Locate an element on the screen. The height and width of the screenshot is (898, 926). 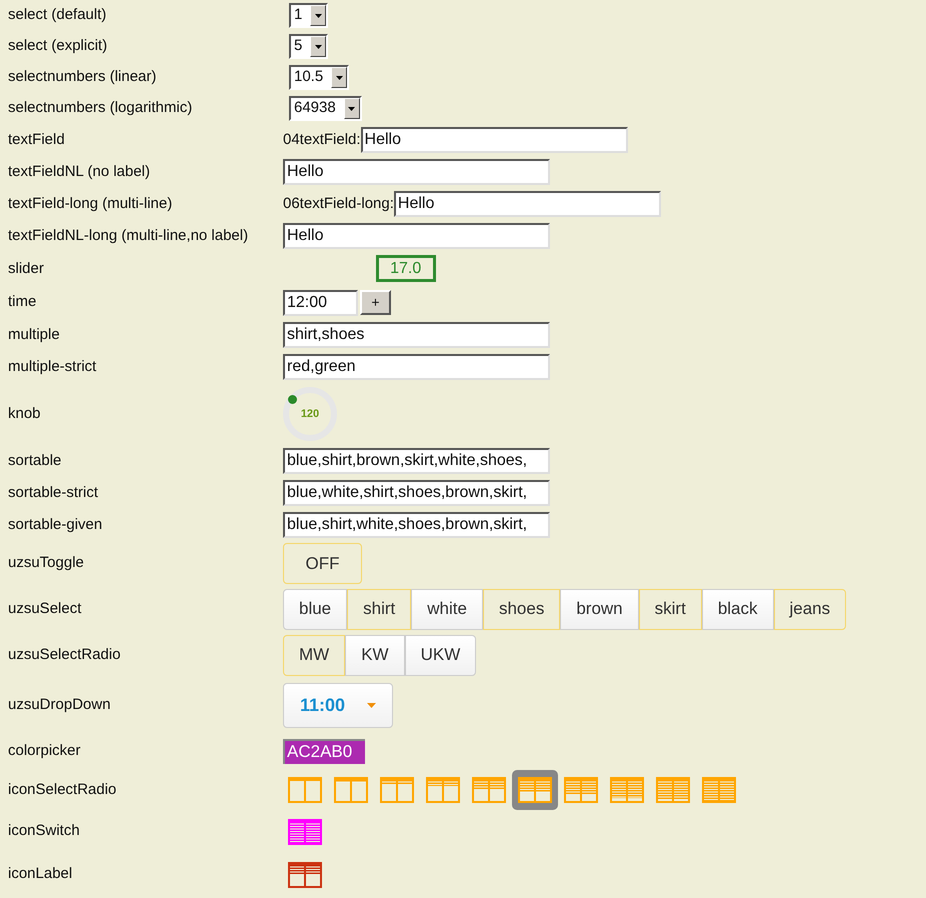
input-field: shirt,shoes is located at coordinates (416, 335).